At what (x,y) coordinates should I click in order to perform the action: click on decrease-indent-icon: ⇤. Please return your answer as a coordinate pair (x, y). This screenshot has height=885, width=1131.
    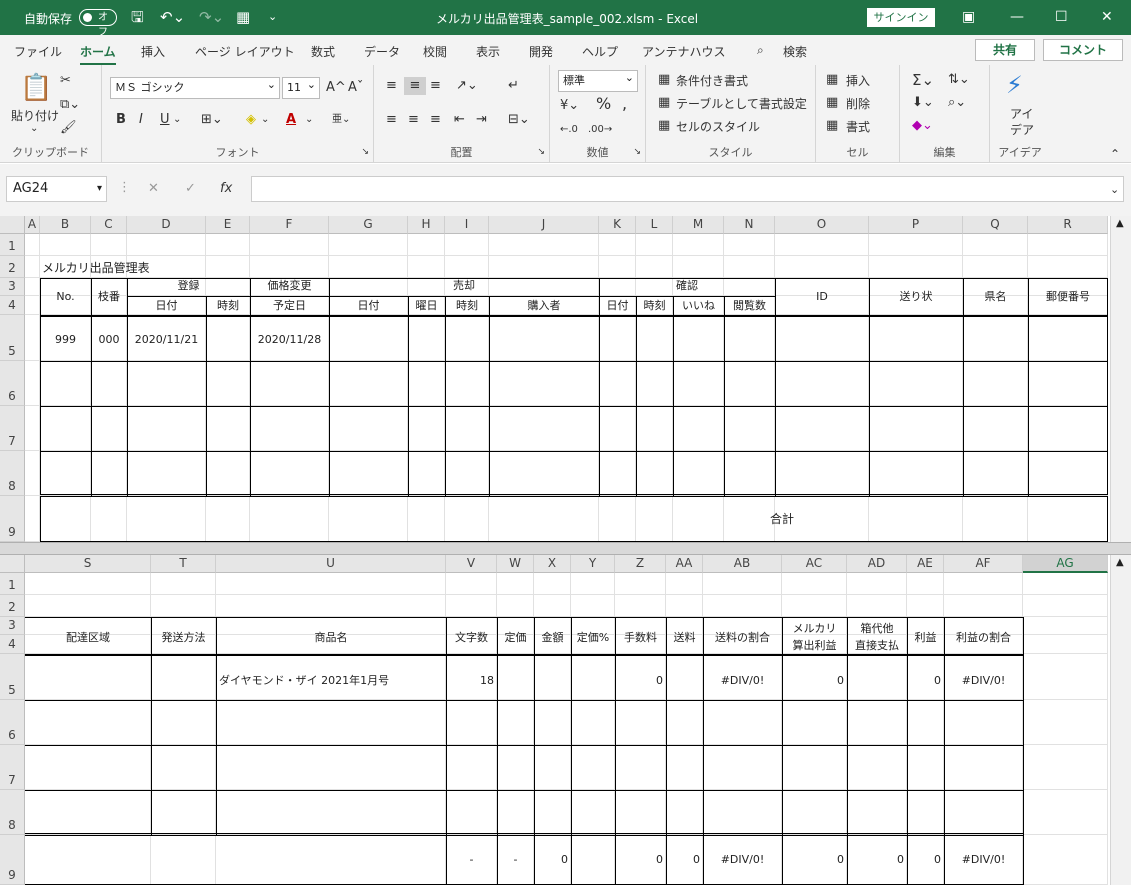
    Looking at the image, I should click on (459, 120).